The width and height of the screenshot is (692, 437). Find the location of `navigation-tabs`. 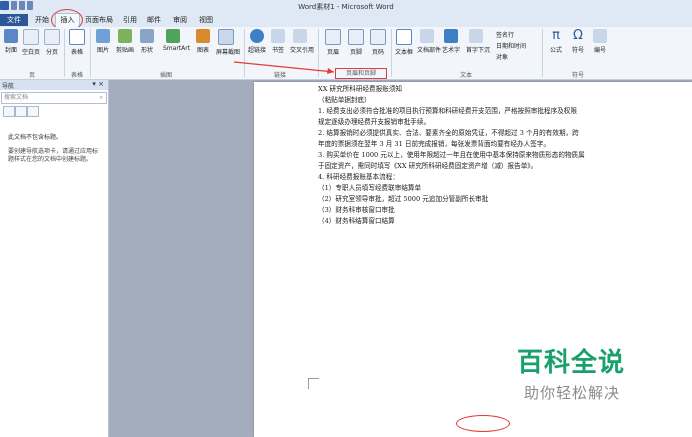

navigation-tabs is located at coordinates (53, 111).